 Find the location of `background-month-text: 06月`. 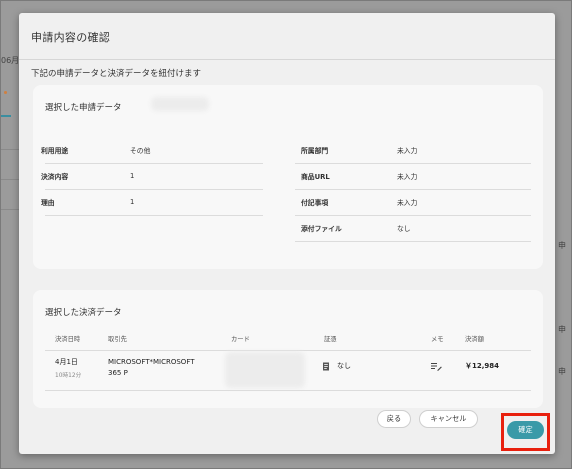

background-month-text: 06月 is located at coordinates (10, 60).